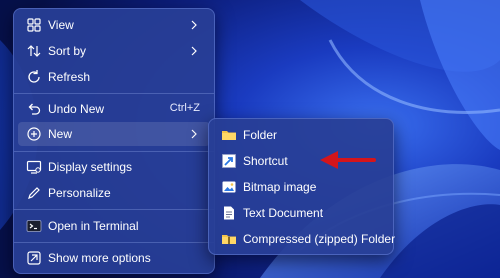 The height and width of the screenshot is (278, 500). Describe the element at coordinates (301, 135) in the screenshot. I see `submenu-item-folder: Folder` at that location.